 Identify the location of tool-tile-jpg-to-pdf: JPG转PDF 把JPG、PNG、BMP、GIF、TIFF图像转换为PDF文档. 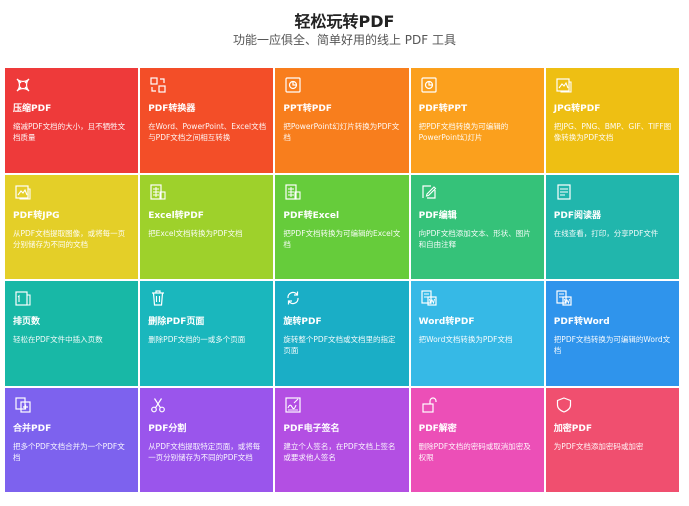
(612, 120).